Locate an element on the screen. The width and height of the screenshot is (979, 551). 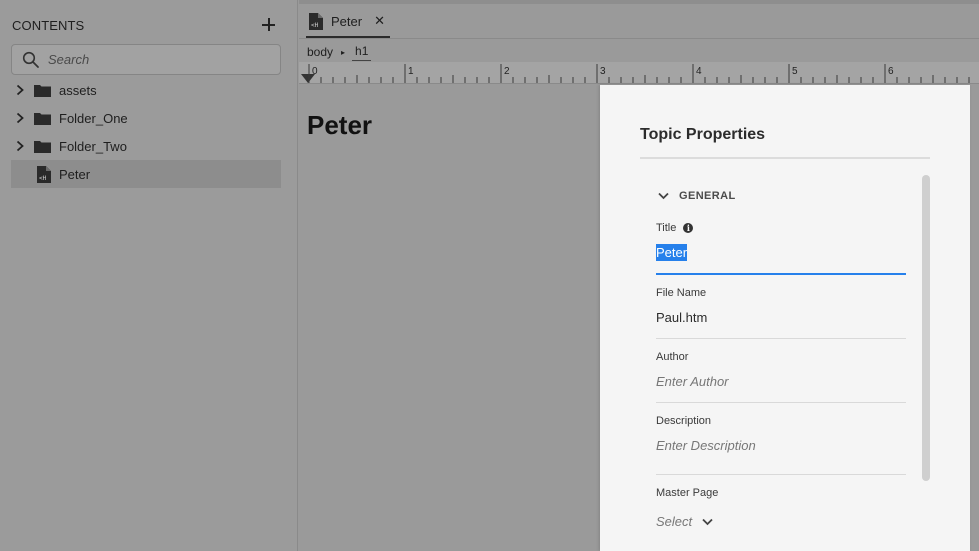
title-input: Peter is located at coordinates (781, 254).